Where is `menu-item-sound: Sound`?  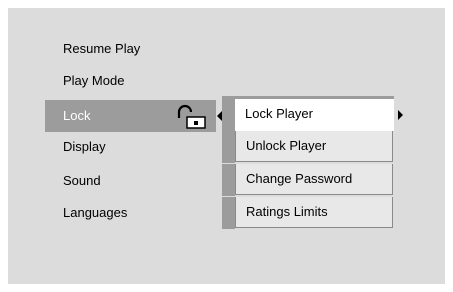 menu-item-sound: Sound is located at coordinates (82, 181).